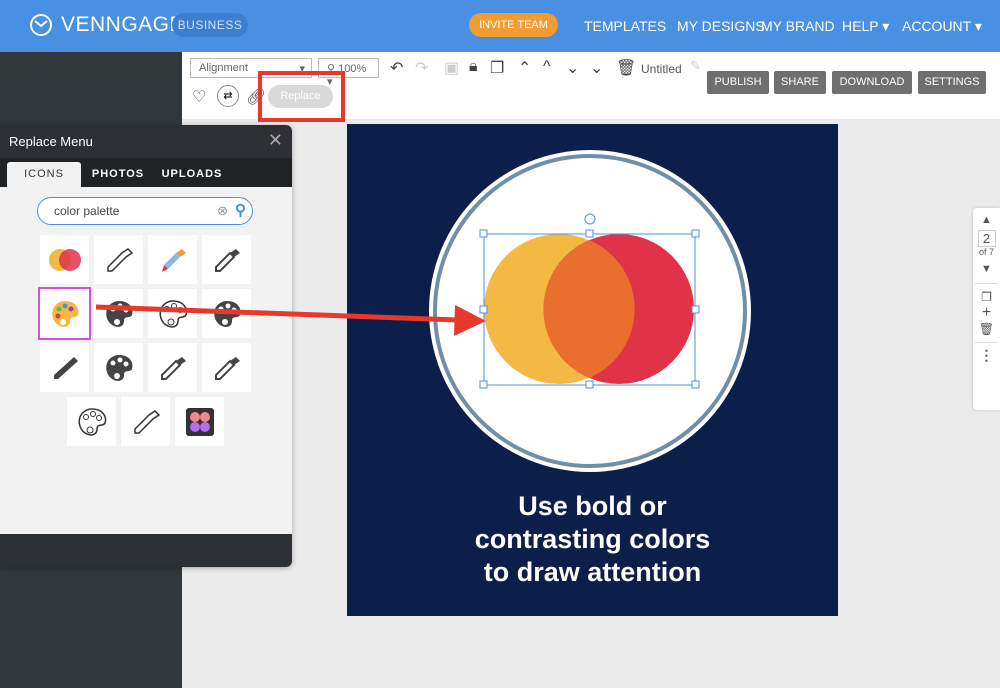 The width and height of the screenshot is (1000, 688). Describe the element at coordinates (451, 68) in the screenshot. I see `group-icon: ▣` at that location.